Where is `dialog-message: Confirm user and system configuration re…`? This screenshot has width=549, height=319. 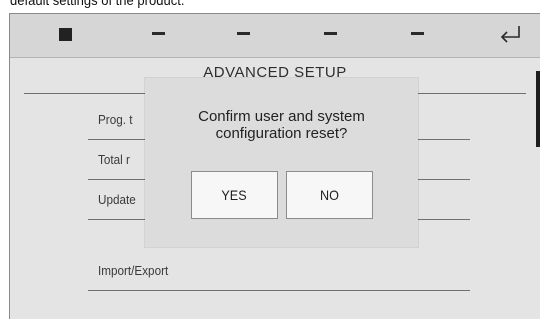
dialog-message: Confirm user and system configuration re… is located at coordinates (281, 125).